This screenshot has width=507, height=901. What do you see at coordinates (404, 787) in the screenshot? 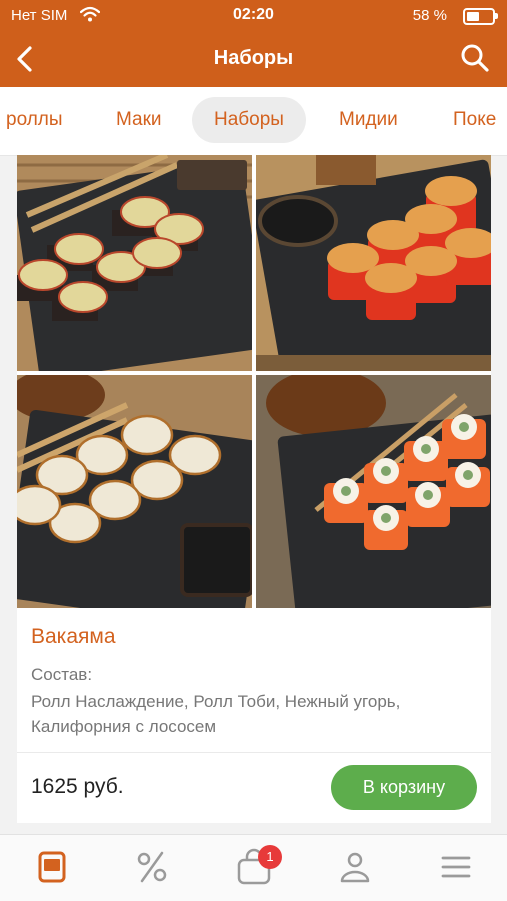
I see `add-to-cart-button: В корзину` at bounding box center [404, 787].